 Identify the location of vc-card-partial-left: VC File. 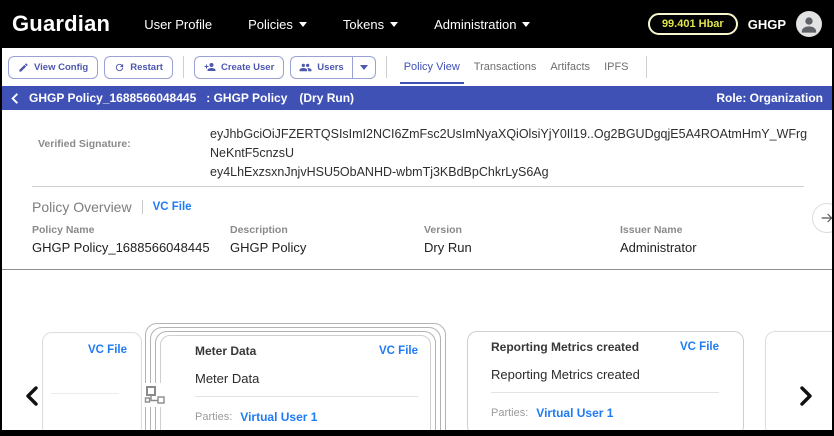
(92, 381).